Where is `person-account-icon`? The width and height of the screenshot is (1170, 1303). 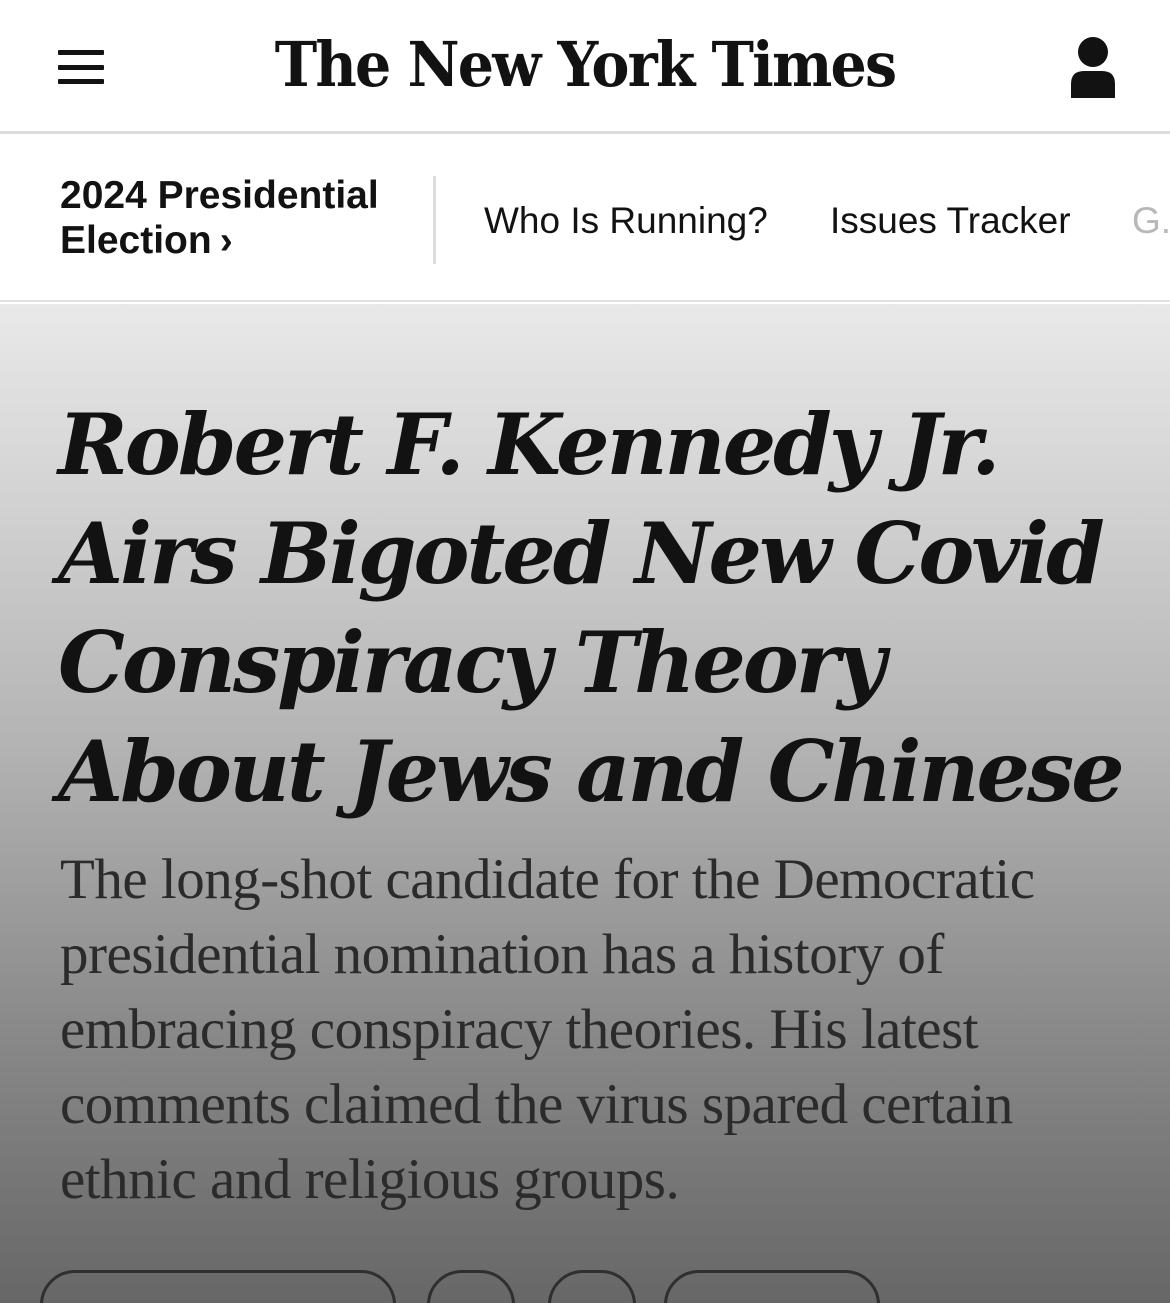 person-account-icon is located at coordinates (1093, 67).